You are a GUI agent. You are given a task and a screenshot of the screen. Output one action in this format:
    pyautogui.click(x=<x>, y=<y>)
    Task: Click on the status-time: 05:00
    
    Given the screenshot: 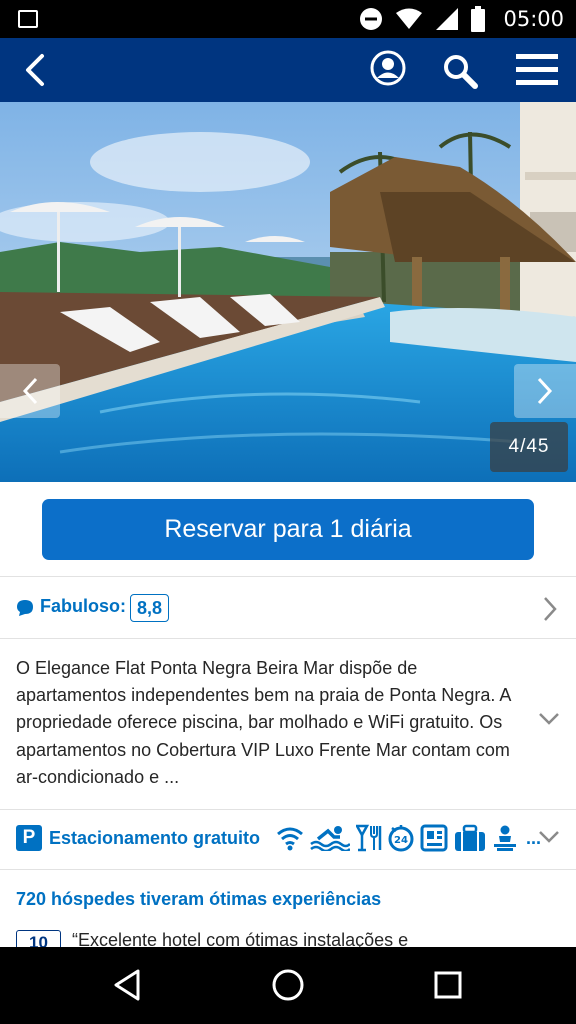 What is the action you would take?
    pyautogui.click(x=533, y=19)
    